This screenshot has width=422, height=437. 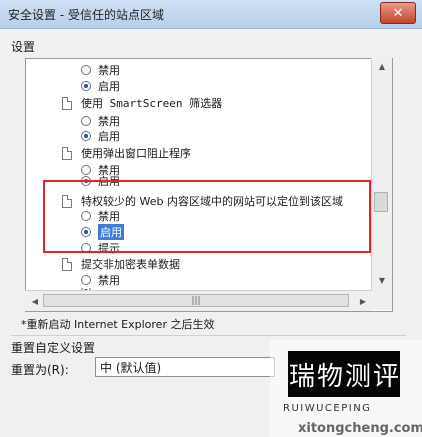 What do you see at coordinates (357, 376) in the screenshot?
I see `watermark-char: 测` at bounding box center [357, 376].